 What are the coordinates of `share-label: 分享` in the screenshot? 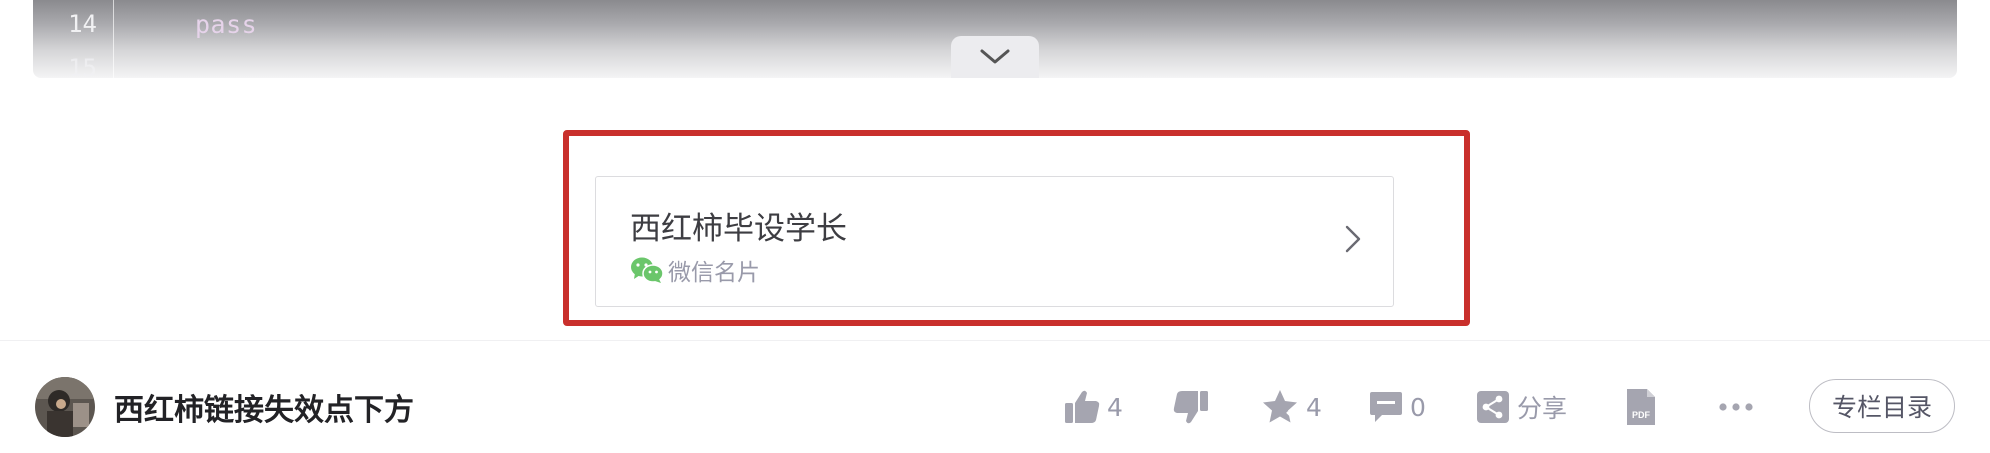 It's located at (1542, 408).